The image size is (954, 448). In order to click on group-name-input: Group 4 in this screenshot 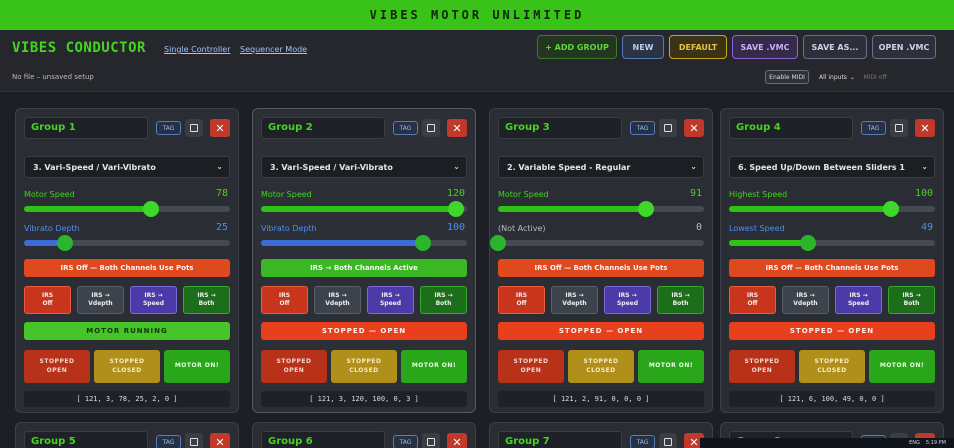, I will do `click(791, 128)`.